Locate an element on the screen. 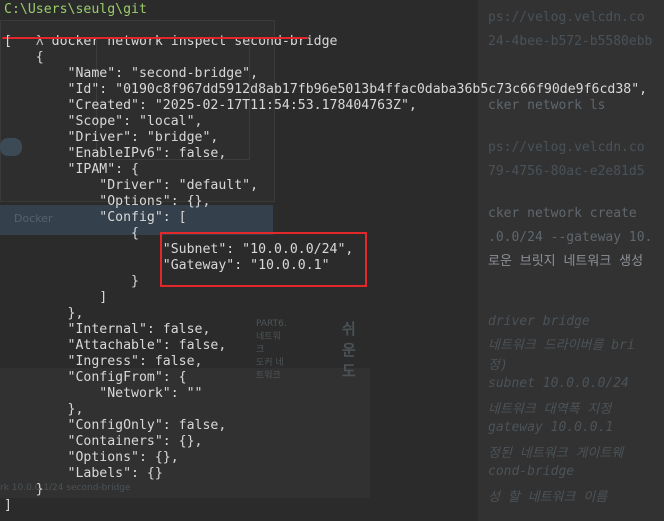 This screenshot has height=521, width=664. output-line: "IPAM": { is located at coordinates (71, 169).